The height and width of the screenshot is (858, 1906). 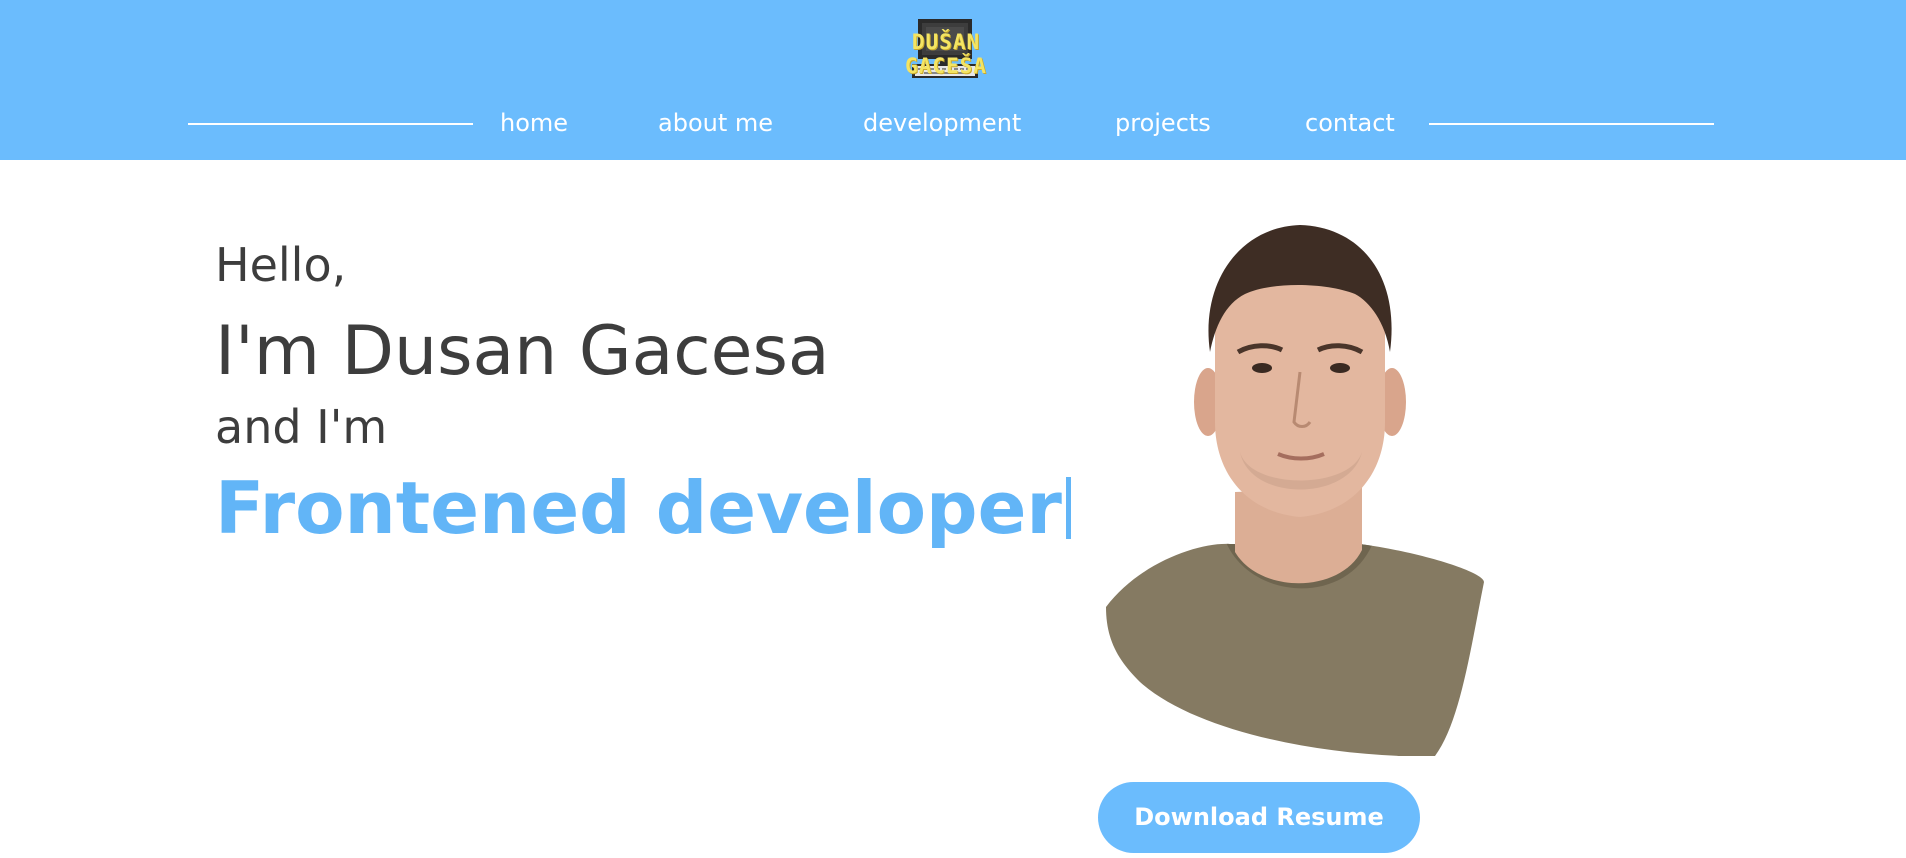 I want to click on nav-divider-right, so click(x=1571, y=124).